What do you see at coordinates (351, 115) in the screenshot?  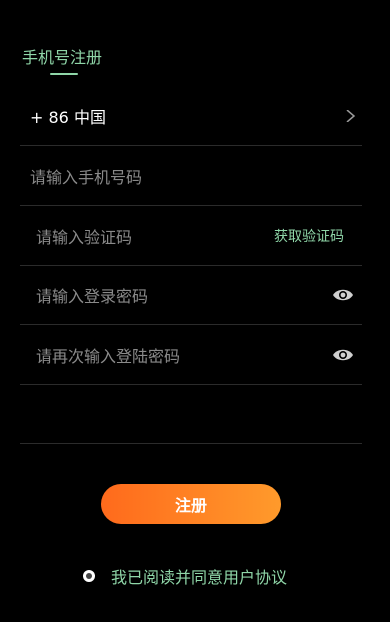 I see `chevron-right-icon` at bounding box center [351, 115].